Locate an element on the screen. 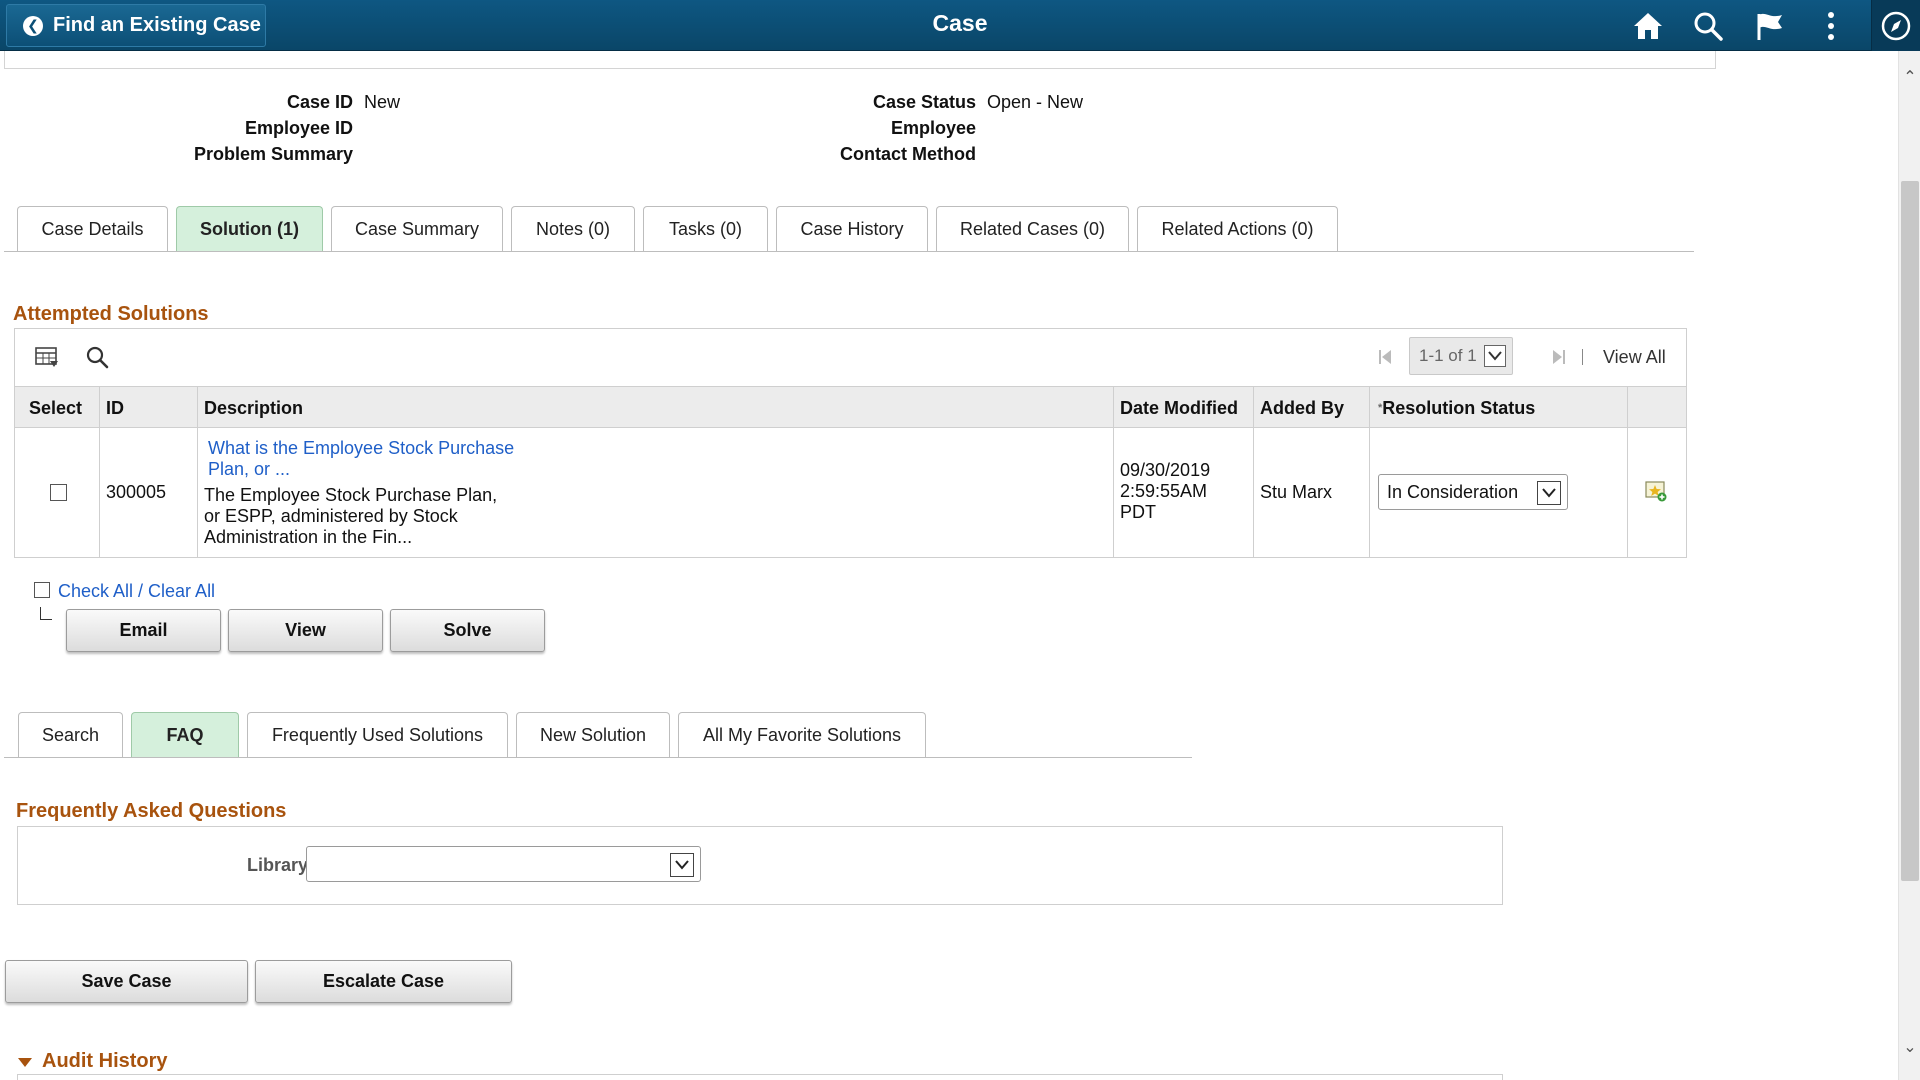  tab-notes: Notes (0) is located at coordinates (573, 228).